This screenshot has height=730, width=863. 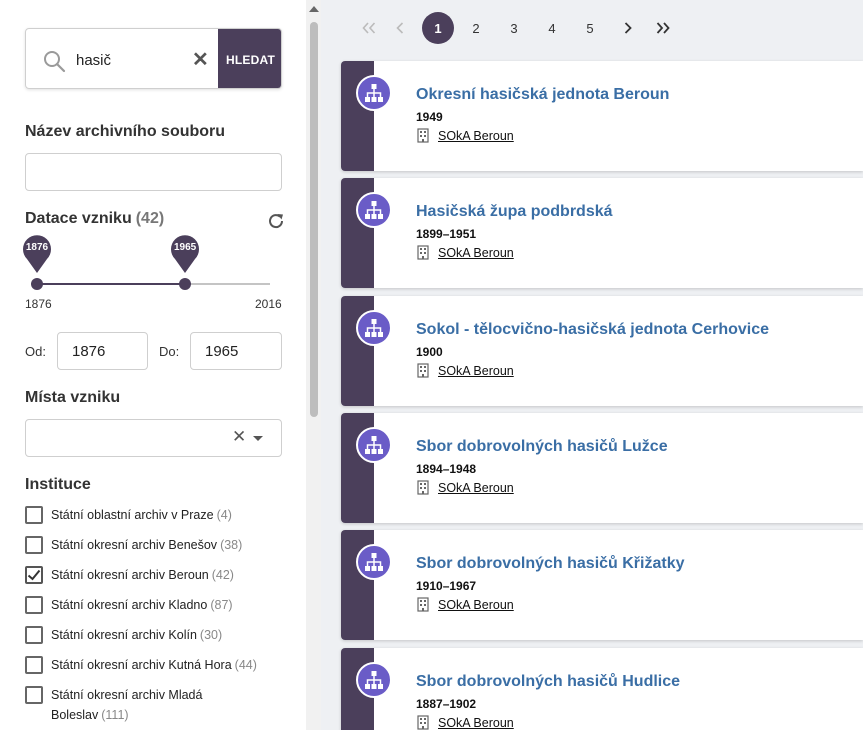 I want to click on institution-text: Státní oblastní archiv v Praze (4), so click(x=156, y=515).